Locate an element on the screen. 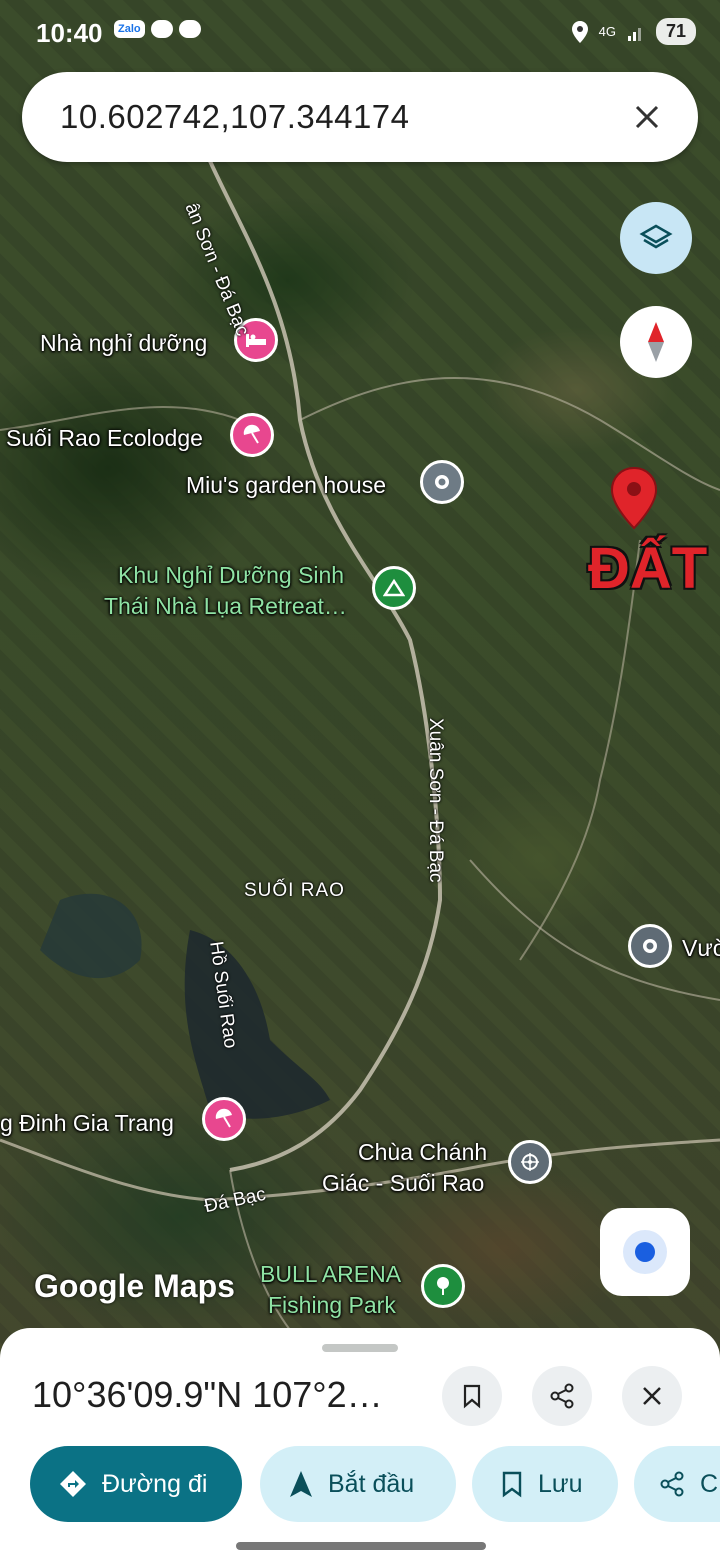 This screenshot has height=1560, width=720. area-label-suoi-rao: SUỐI RAO is located at coordinates (294, 890).